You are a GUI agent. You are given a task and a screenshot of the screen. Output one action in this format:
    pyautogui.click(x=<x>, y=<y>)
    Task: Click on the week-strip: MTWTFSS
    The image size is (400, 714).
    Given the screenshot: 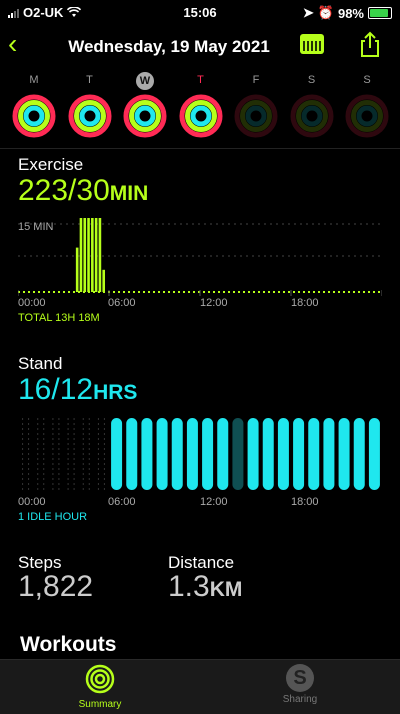 What is the action you would take?
    pyautogui.click(x=200, y=107)
    